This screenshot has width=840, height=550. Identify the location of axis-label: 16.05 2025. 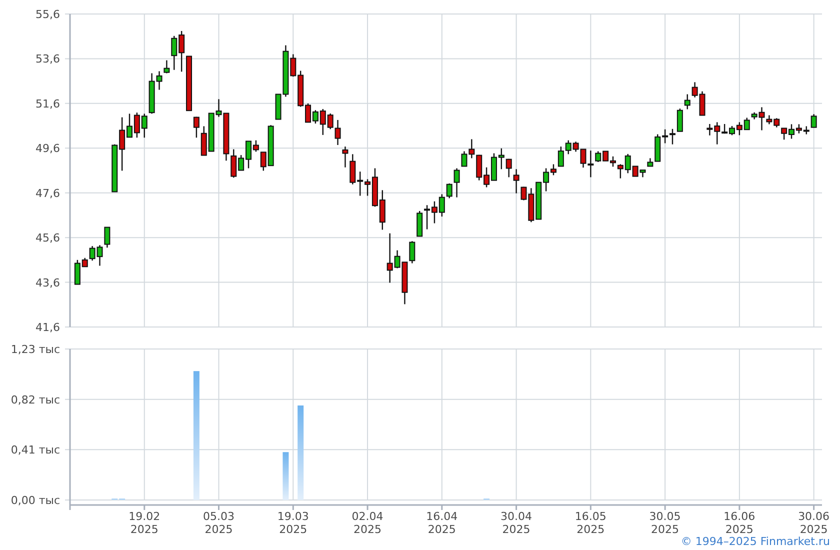
(590, 522).